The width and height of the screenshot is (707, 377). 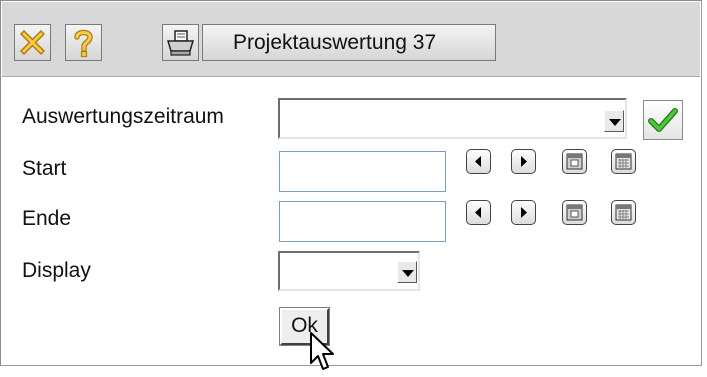 I want to click on mouse-cursor-icon, so click(x=322, y=351).